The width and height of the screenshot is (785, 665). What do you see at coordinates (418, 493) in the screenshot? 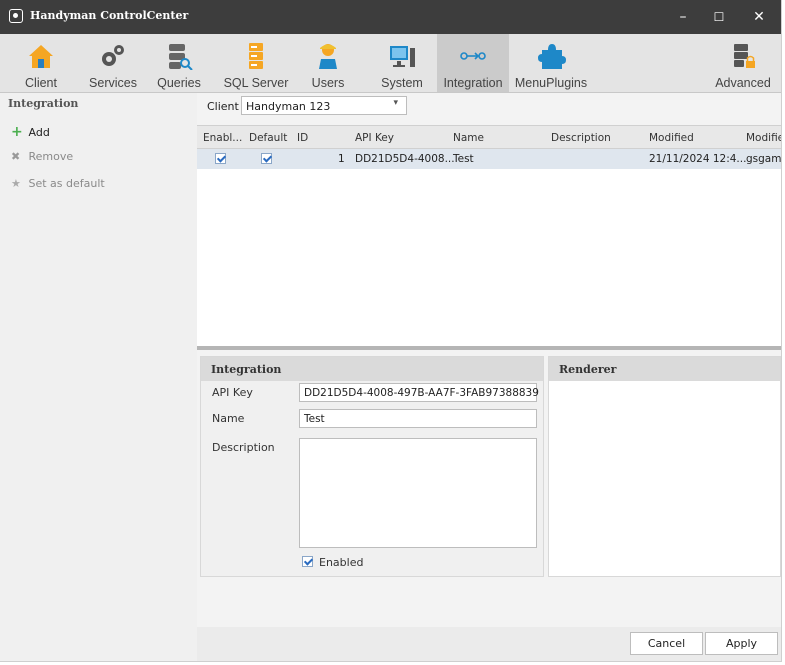
I see `description-field` at bounding box center [418, 493].